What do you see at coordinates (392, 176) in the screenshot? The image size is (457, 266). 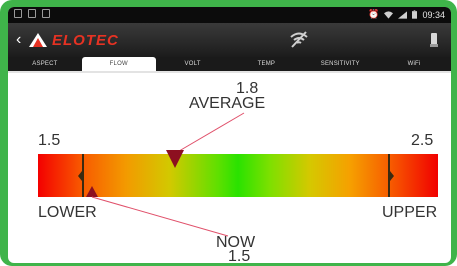 I see `upper-marker-arrow-icon` at bounding box center [392, 176].